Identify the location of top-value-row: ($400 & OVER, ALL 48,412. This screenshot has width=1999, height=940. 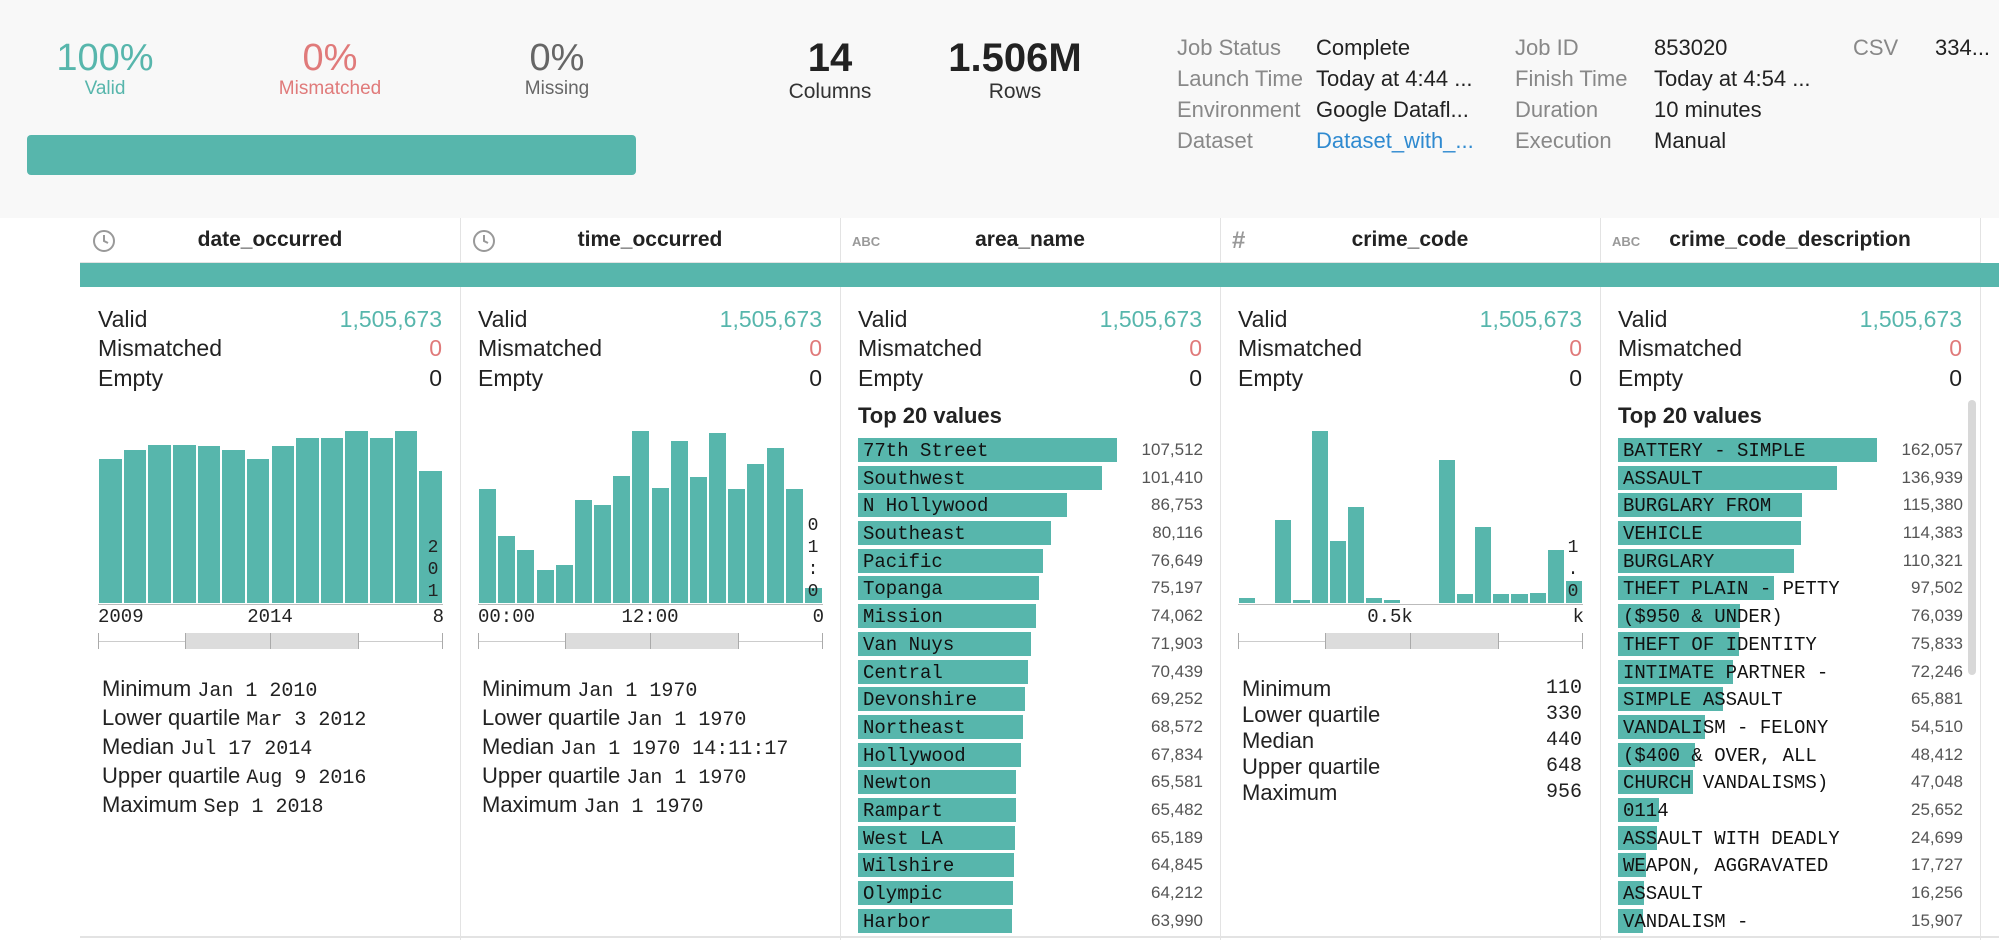
(1790, 755).